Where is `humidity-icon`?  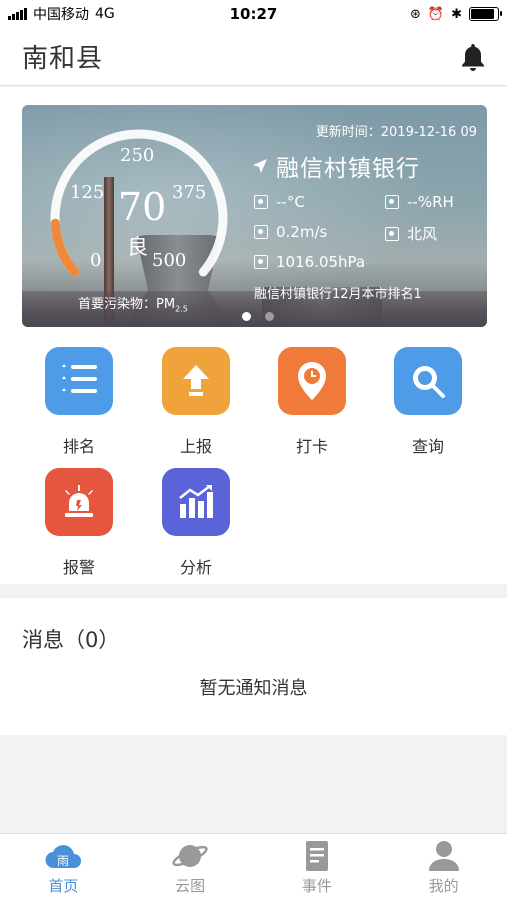 humidity-icon is located at coordinates (392, 202).